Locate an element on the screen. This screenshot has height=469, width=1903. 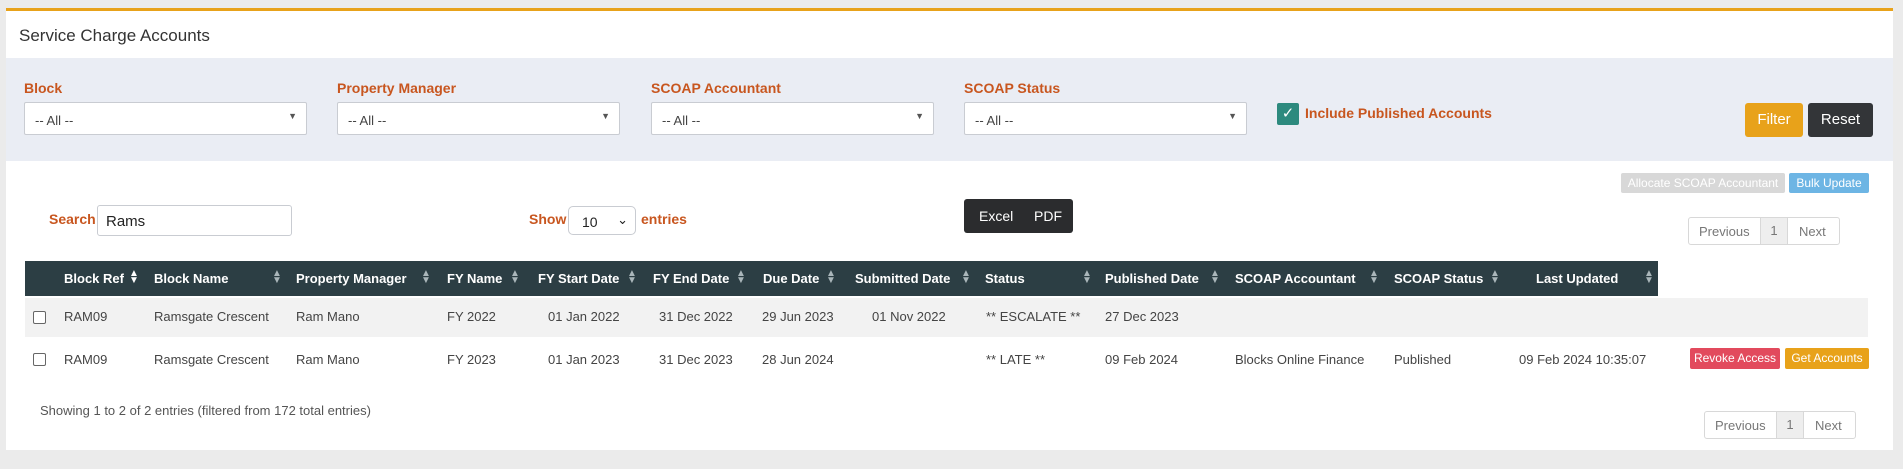
cell-fy-end-date: 31 Dec 2022 is located at coordinates (696, 316).